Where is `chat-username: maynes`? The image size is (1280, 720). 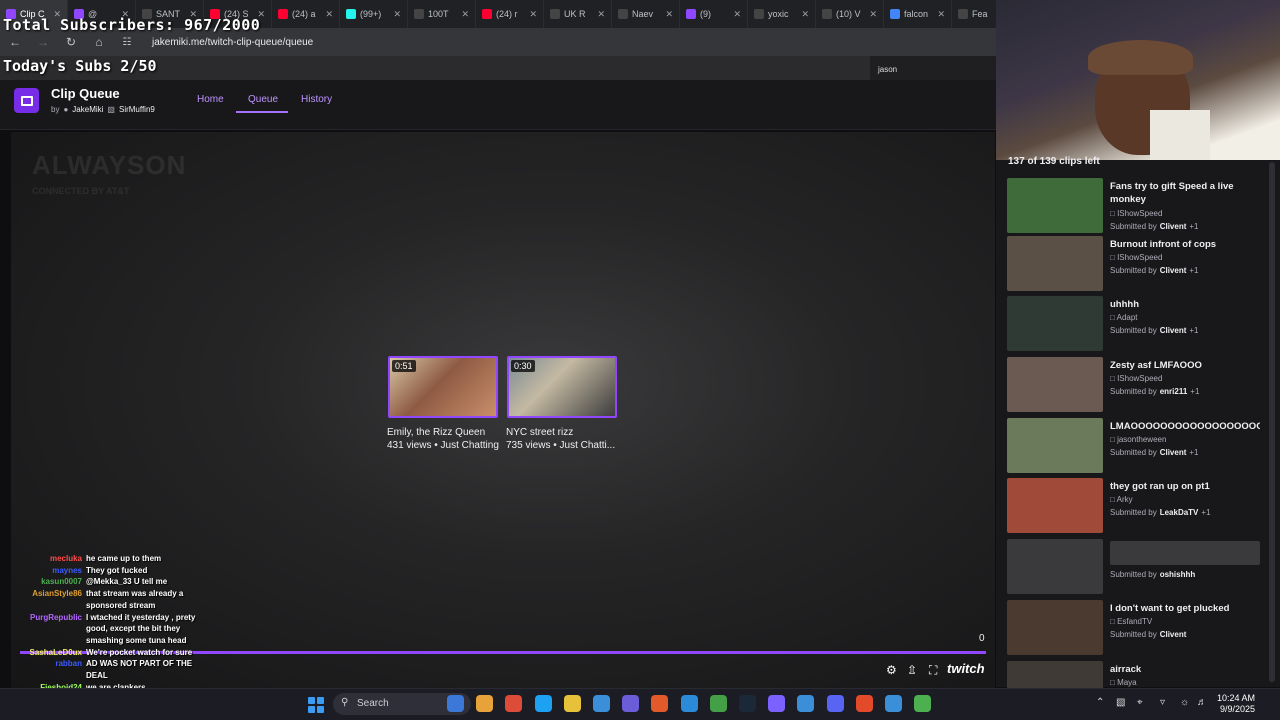
chat-username: maynes is located at coordinates (50, 571).